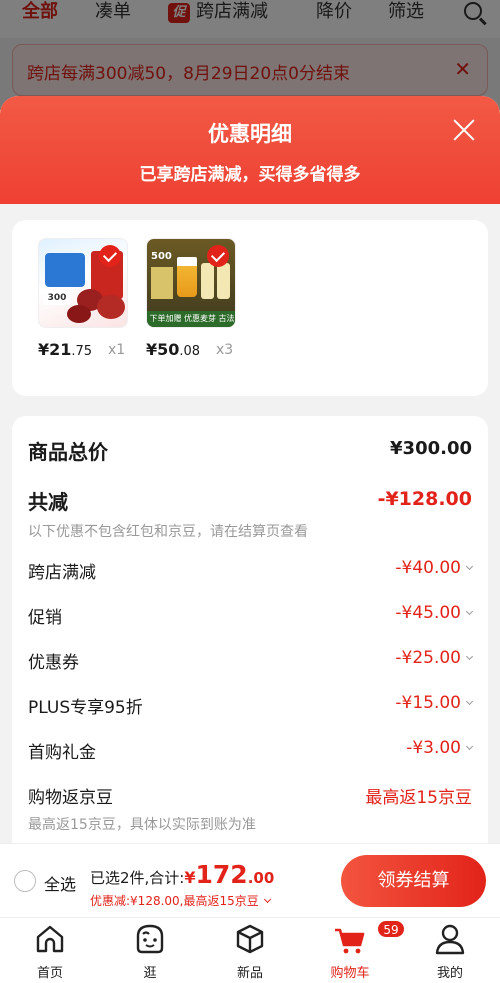 The width and height of the screenshot is (500, 983). Describe the element at coordinates (431, 448) in the screenshot. I see `total-price-value: ¥300.00` at that location.